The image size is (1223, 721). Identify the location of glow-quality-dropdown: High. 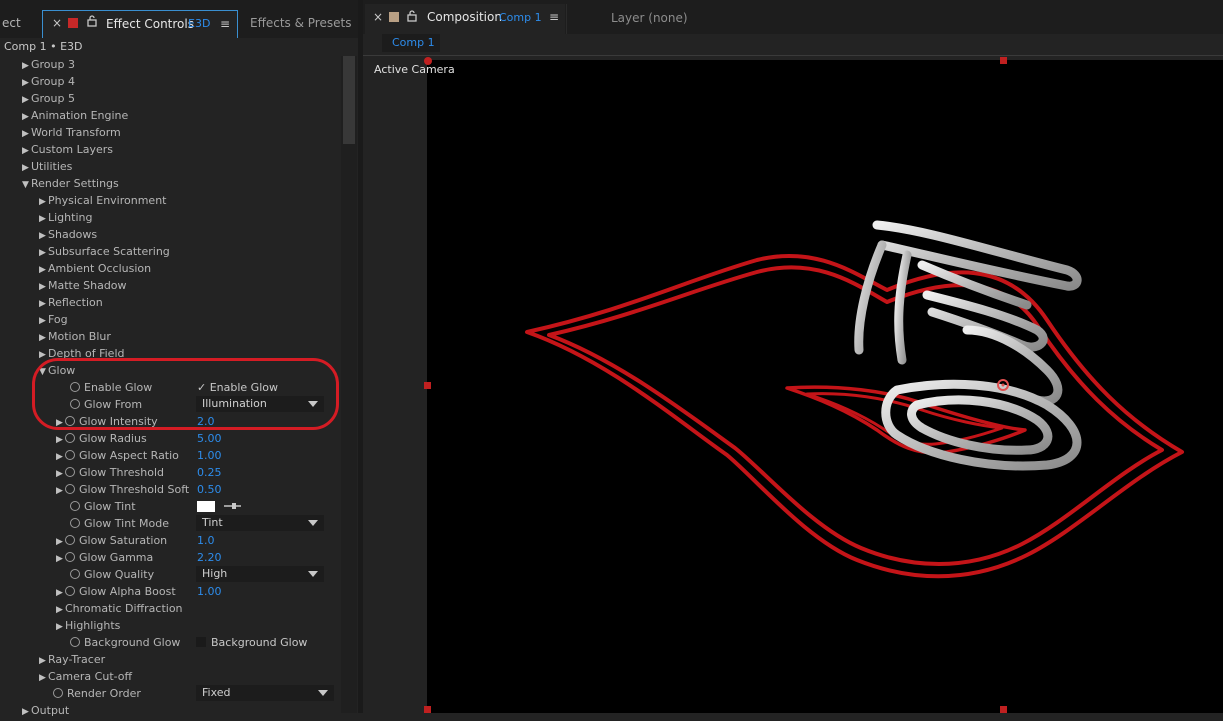
(260, 574).